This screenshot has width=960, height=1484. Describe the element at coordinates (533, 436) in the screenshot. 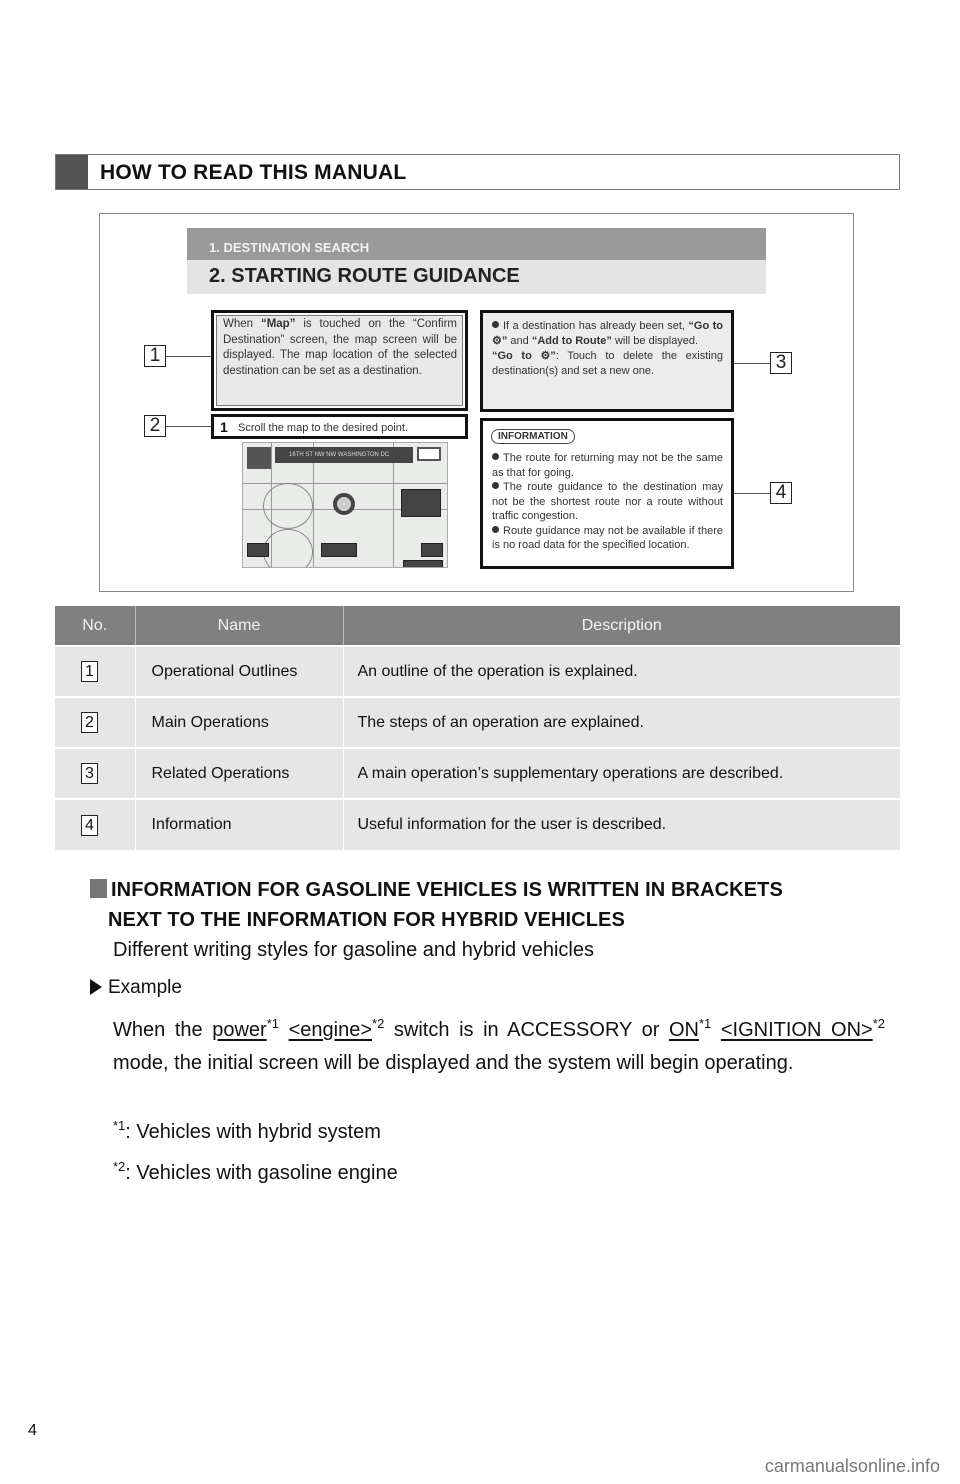

I see `information-label: INFORMATION` at that location.